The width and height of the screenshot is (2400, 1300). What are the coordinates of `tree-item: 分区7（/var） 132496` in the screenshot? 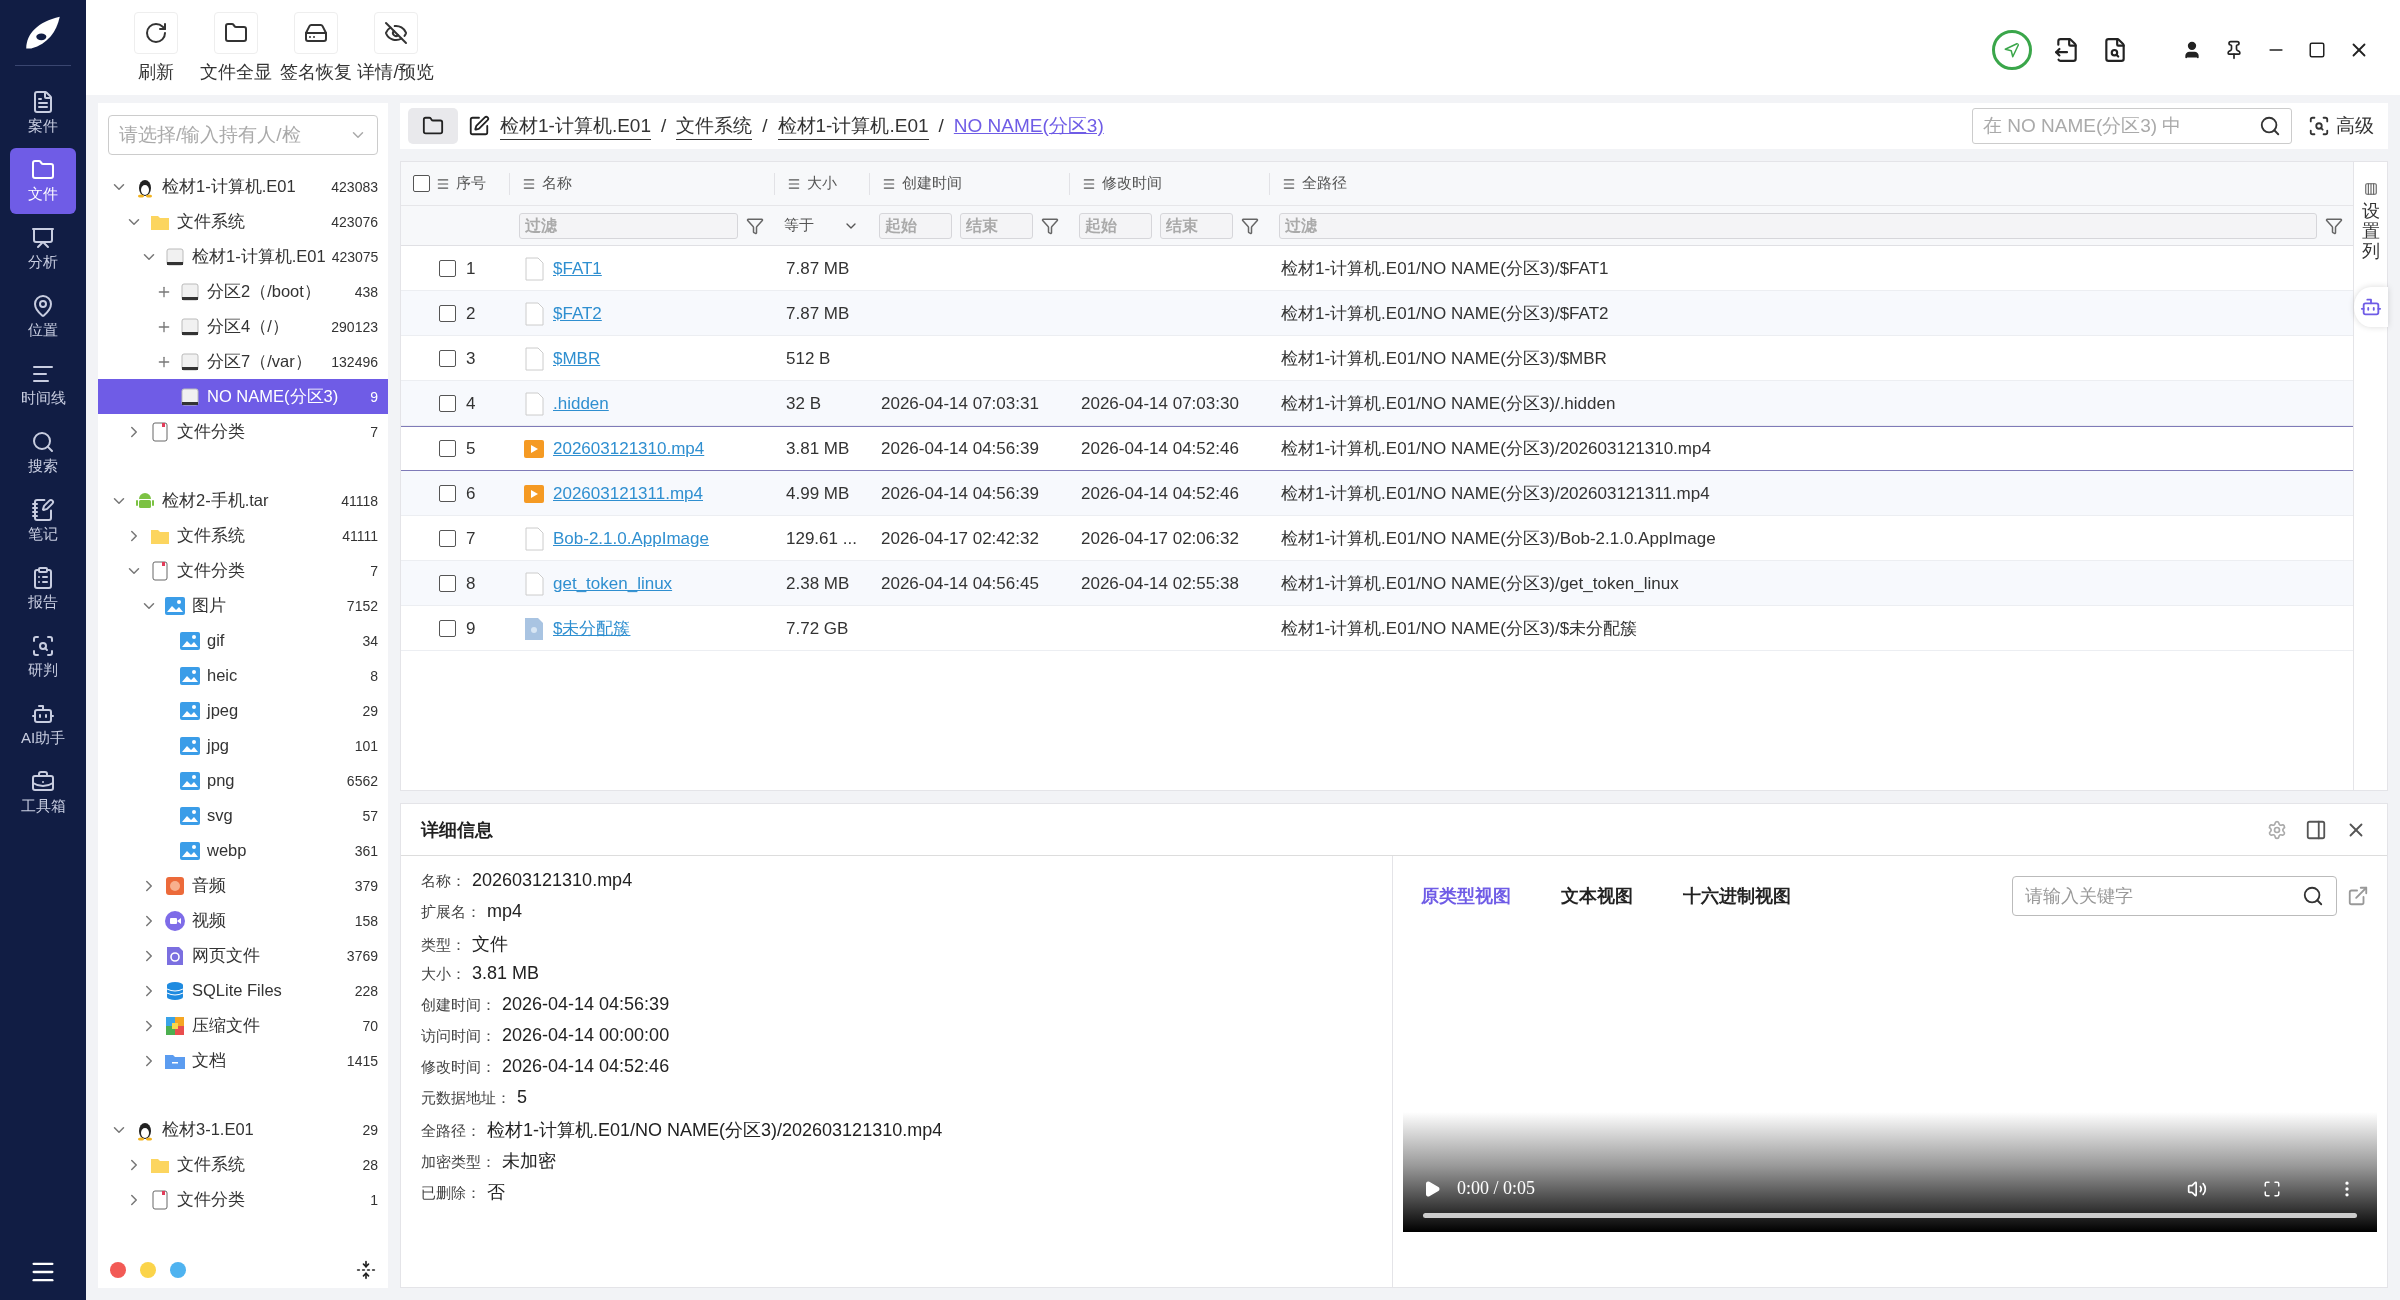 It's located at (243, 361).